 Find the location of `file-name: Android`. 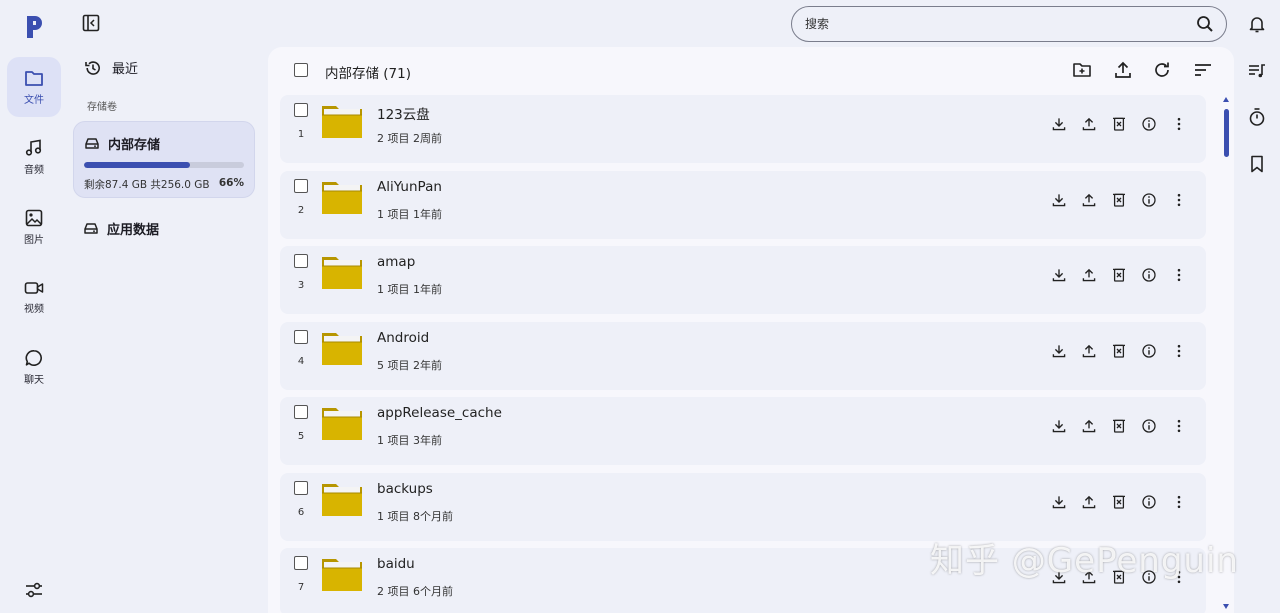

file-name: Android is located at coordinates (403, 337).